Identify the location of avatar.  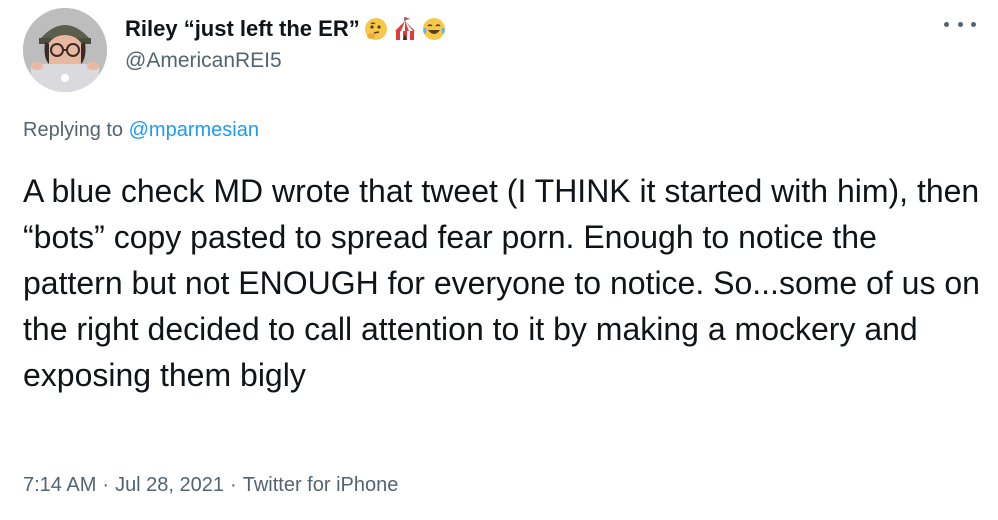
(65, 50).